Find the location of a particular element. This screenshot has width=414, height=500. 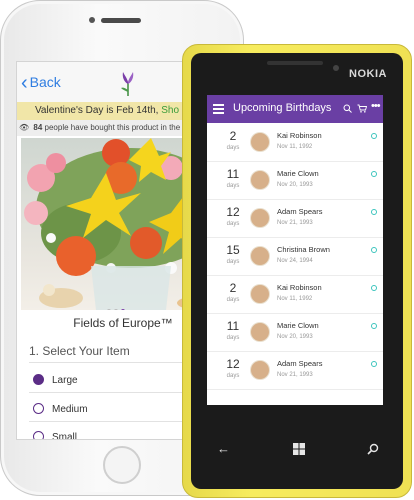

option-small: Small is located at coordinates (55, 435).